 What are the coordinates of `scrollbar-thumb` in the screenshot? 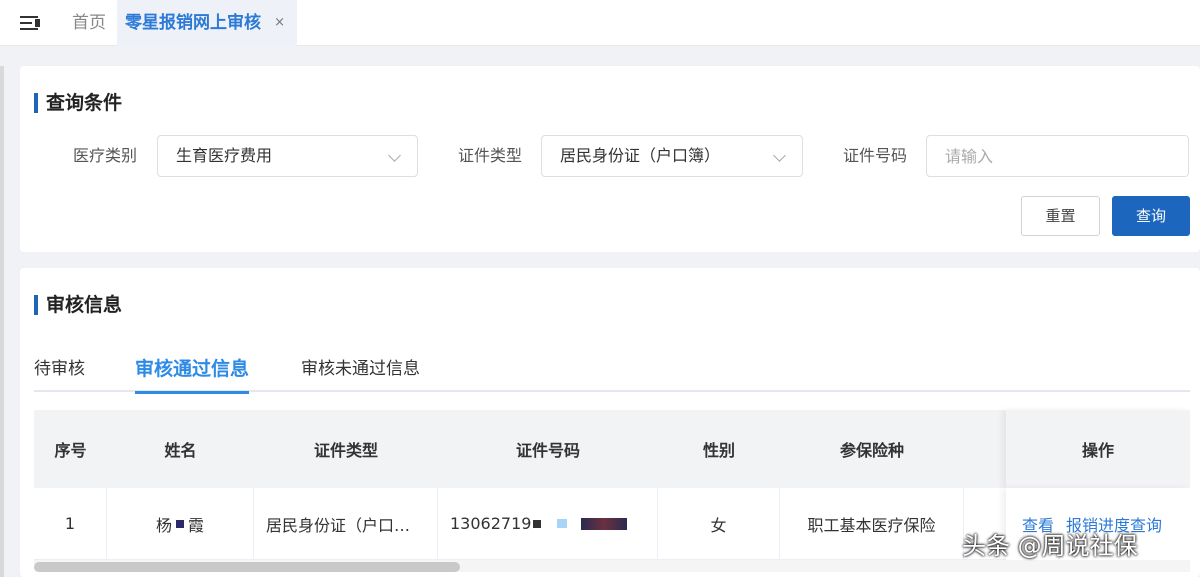 It's located at (247, 567).